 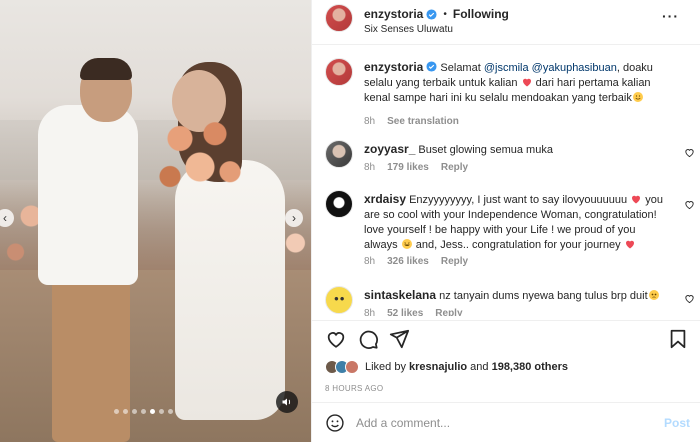 I want to click on comment-text: zoyyasr_ Buset glowing semua muka, so click(x=516, y=150).